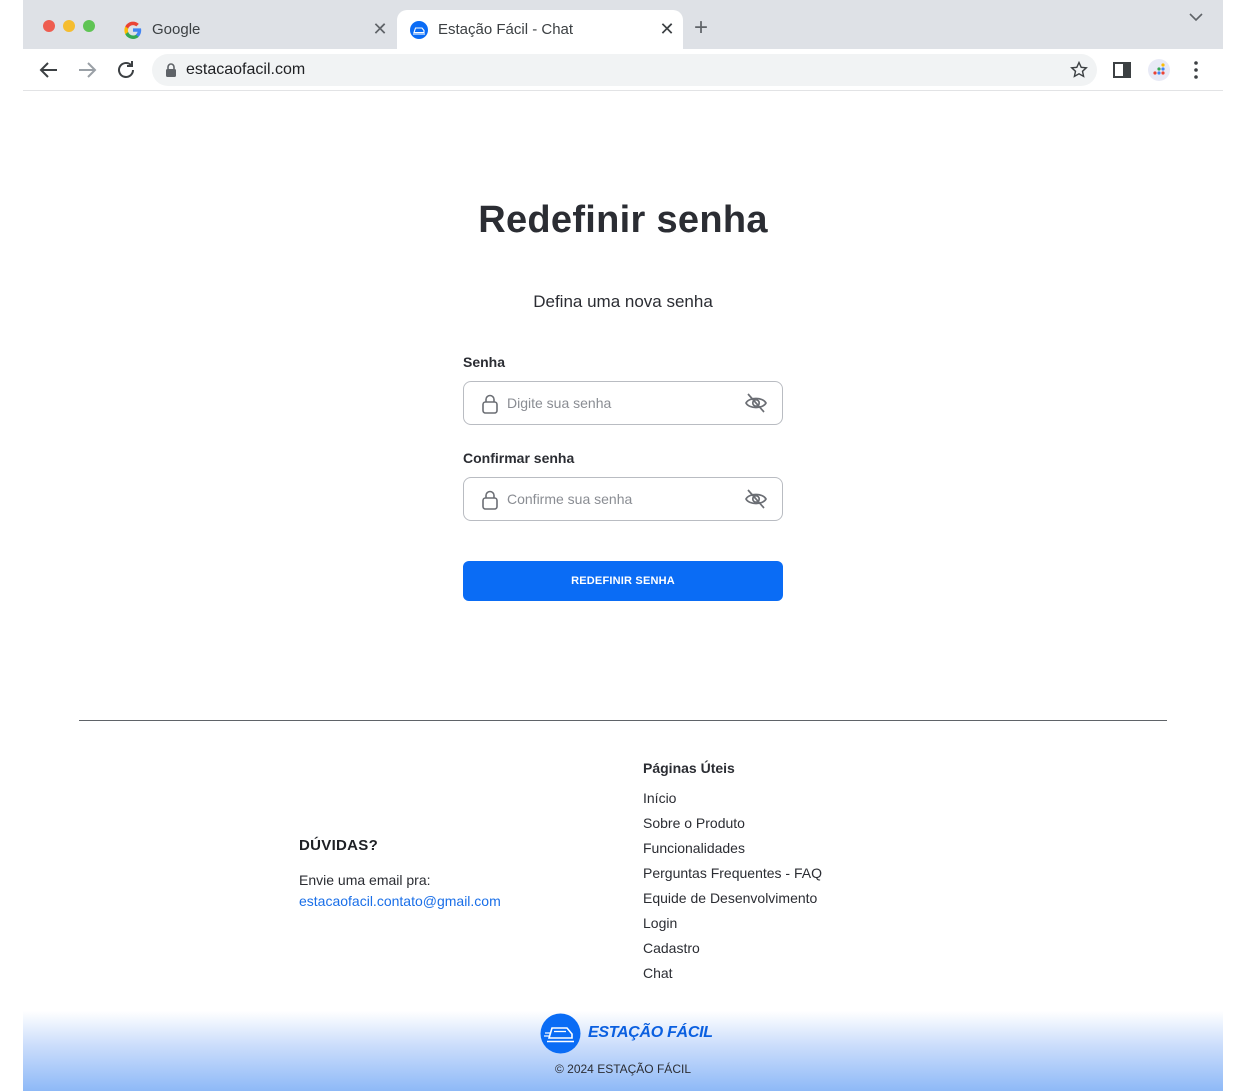  Describe the element at coordinates (623, 301) in the screenshot. I see `page-subtitle: Defina uma nova senha` at that location.